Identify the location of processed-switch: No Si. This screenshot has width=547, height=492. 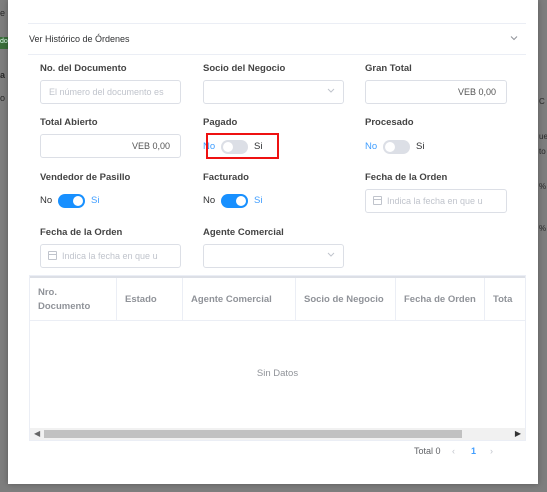
(400, 147).